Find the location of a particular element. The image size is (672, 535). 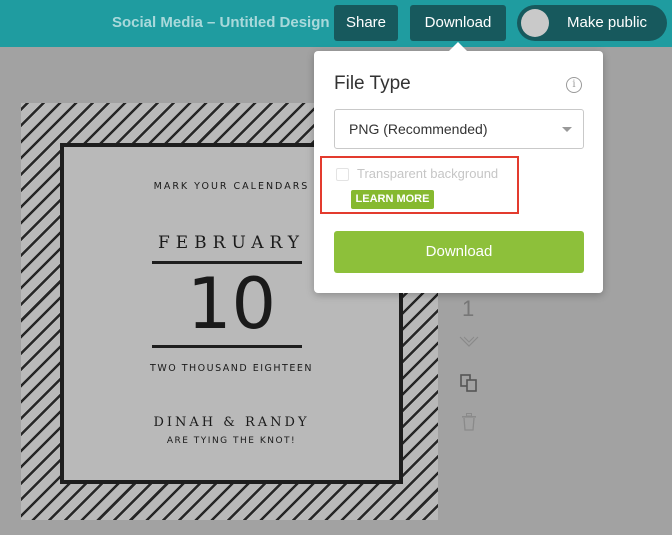

names-text: DINAH & RANDY is located at coordinates (231, 422).